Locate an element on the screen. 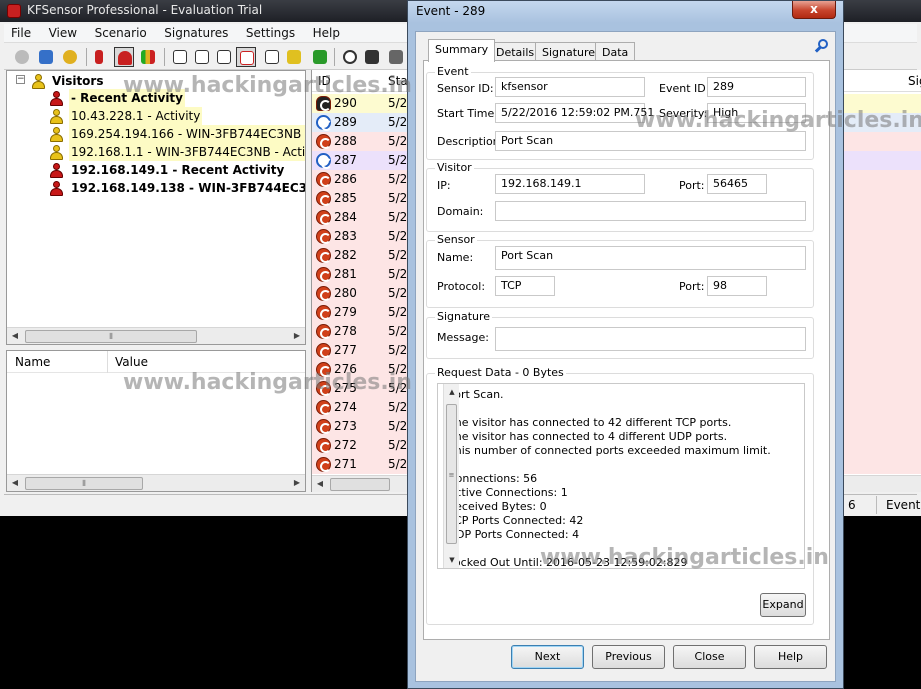 The height and width of the screenshot is (689, 921). properties-hscrollbar: ◀ ⦀ ▶ is located at coordinates (156, 482).